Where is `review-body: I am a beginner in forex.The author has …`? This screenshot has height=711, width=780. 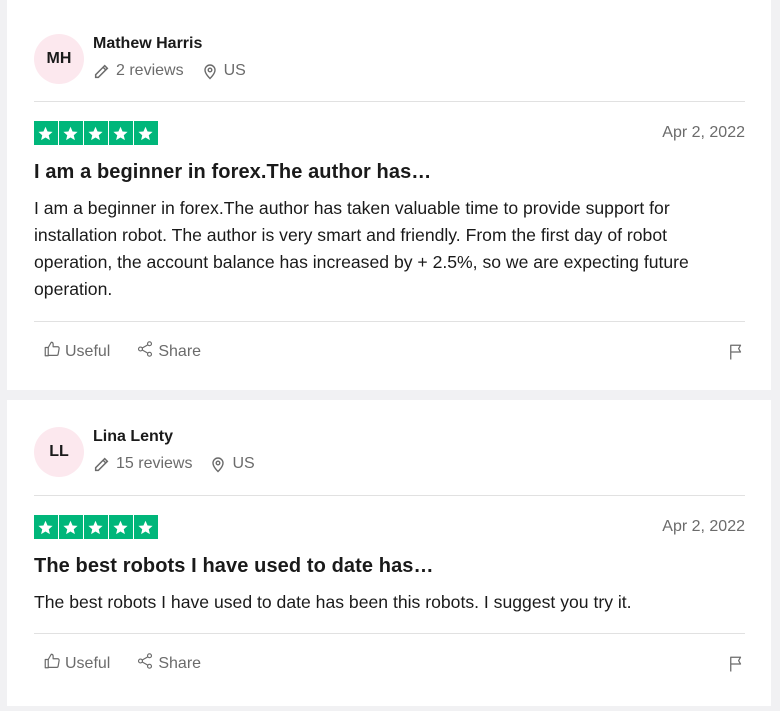 review-body: I am a beginner in forex.The author has … is located at coordinates (361, 248).